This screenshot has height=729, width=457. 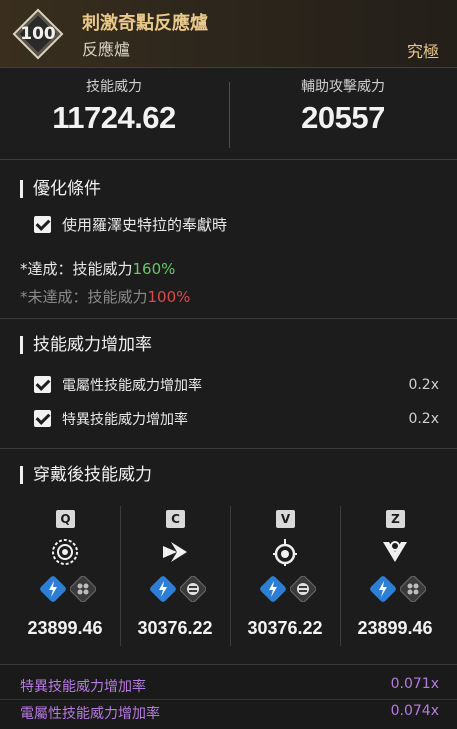 What do you see at coordinates (84, 297) in the screenshot?
I see `not-achieved-prefix: *未達成：技能威力` at bounding box center [84, 297].